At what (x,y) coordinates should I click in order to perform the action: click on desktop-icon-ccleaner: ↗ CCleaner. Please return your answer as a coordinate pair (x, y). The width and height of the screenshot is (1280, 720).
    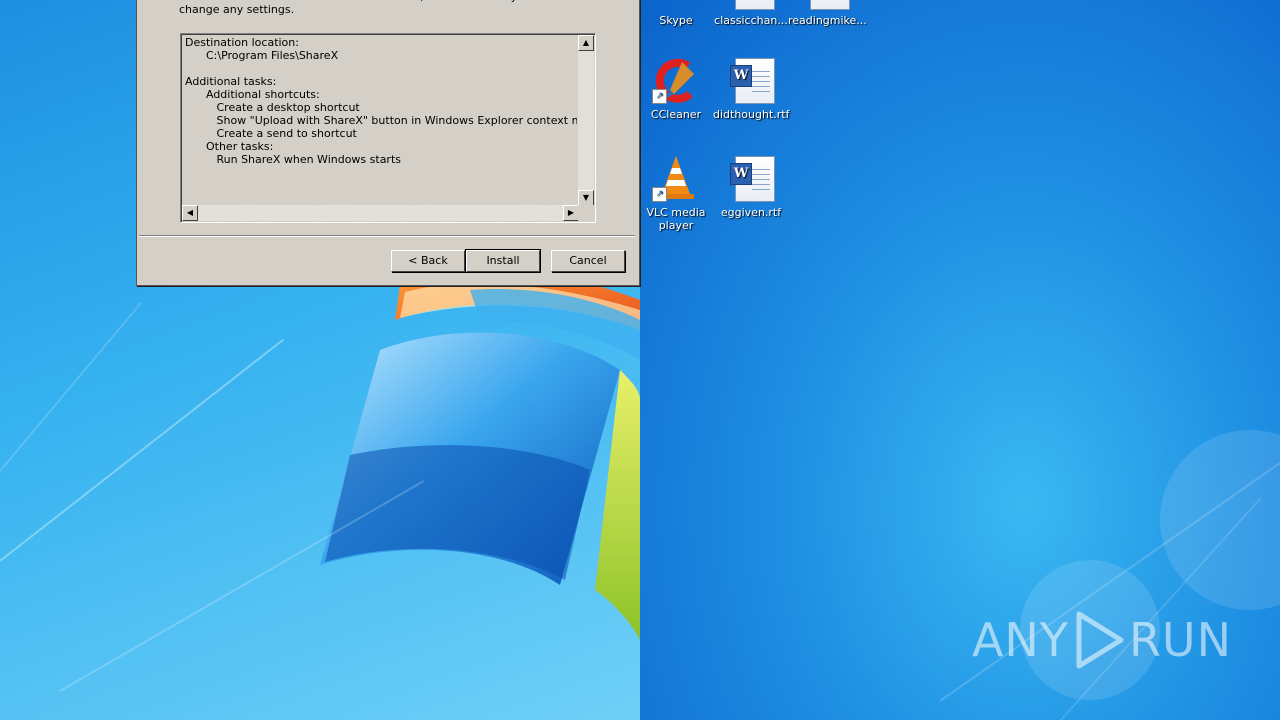
    Looking at the image, I should click on (676, 88).